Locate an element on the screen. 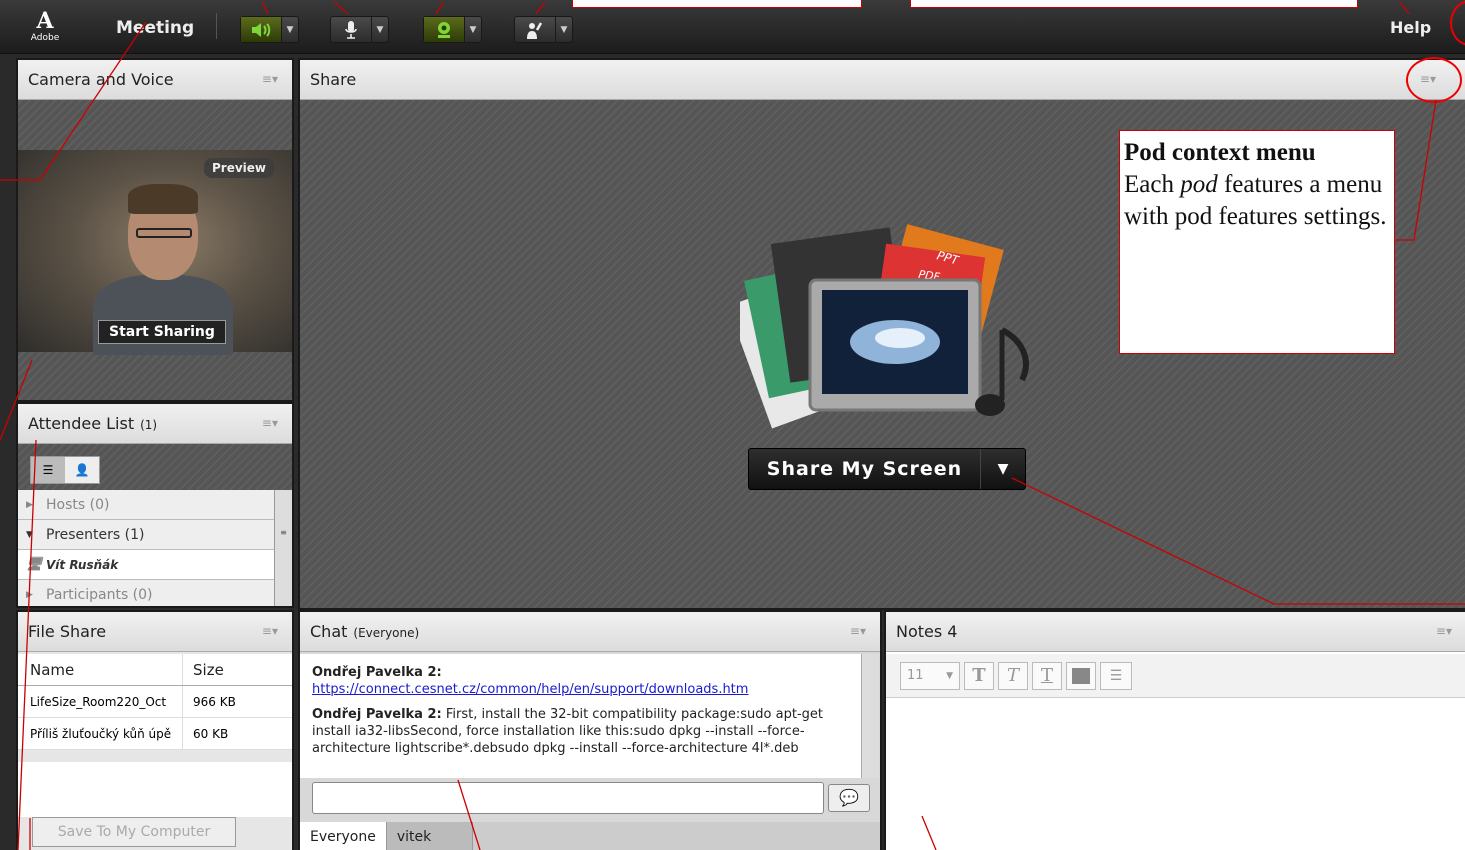 The width and height of the screenshot is (1465, 850). annotation-title: Pod context menu is located at coordinates (1220, 152).